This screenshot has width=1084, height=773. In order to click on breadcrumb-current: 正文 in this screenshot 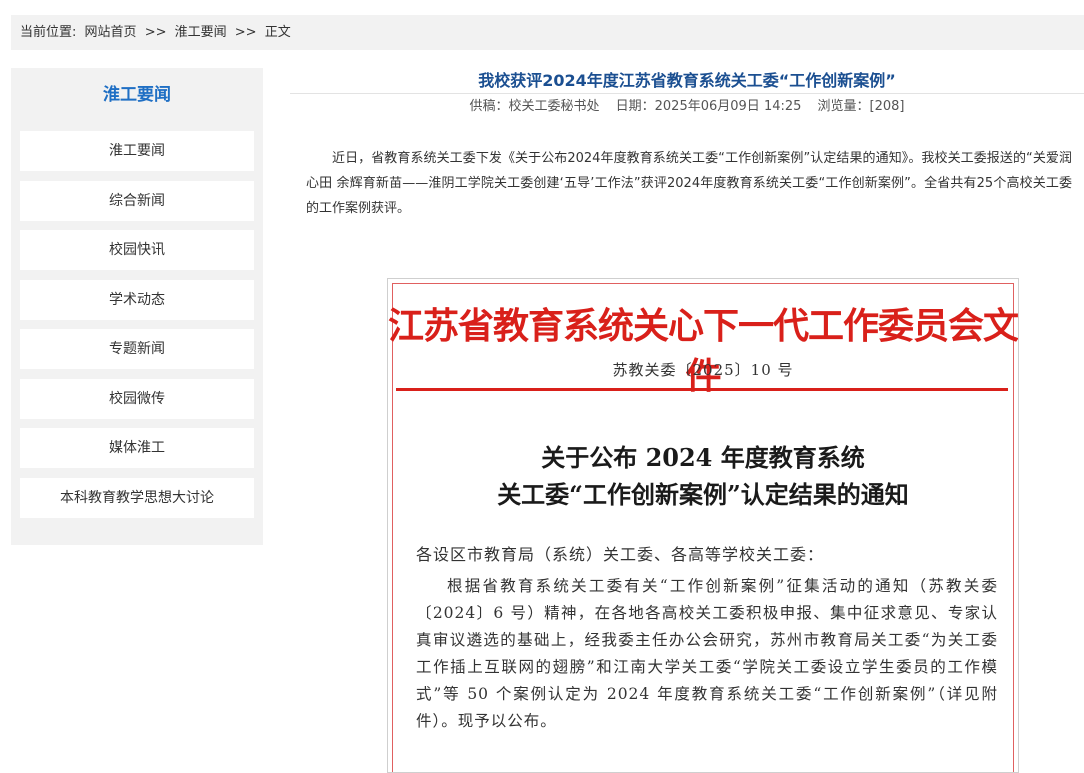, I will do `click(277, 32)`.